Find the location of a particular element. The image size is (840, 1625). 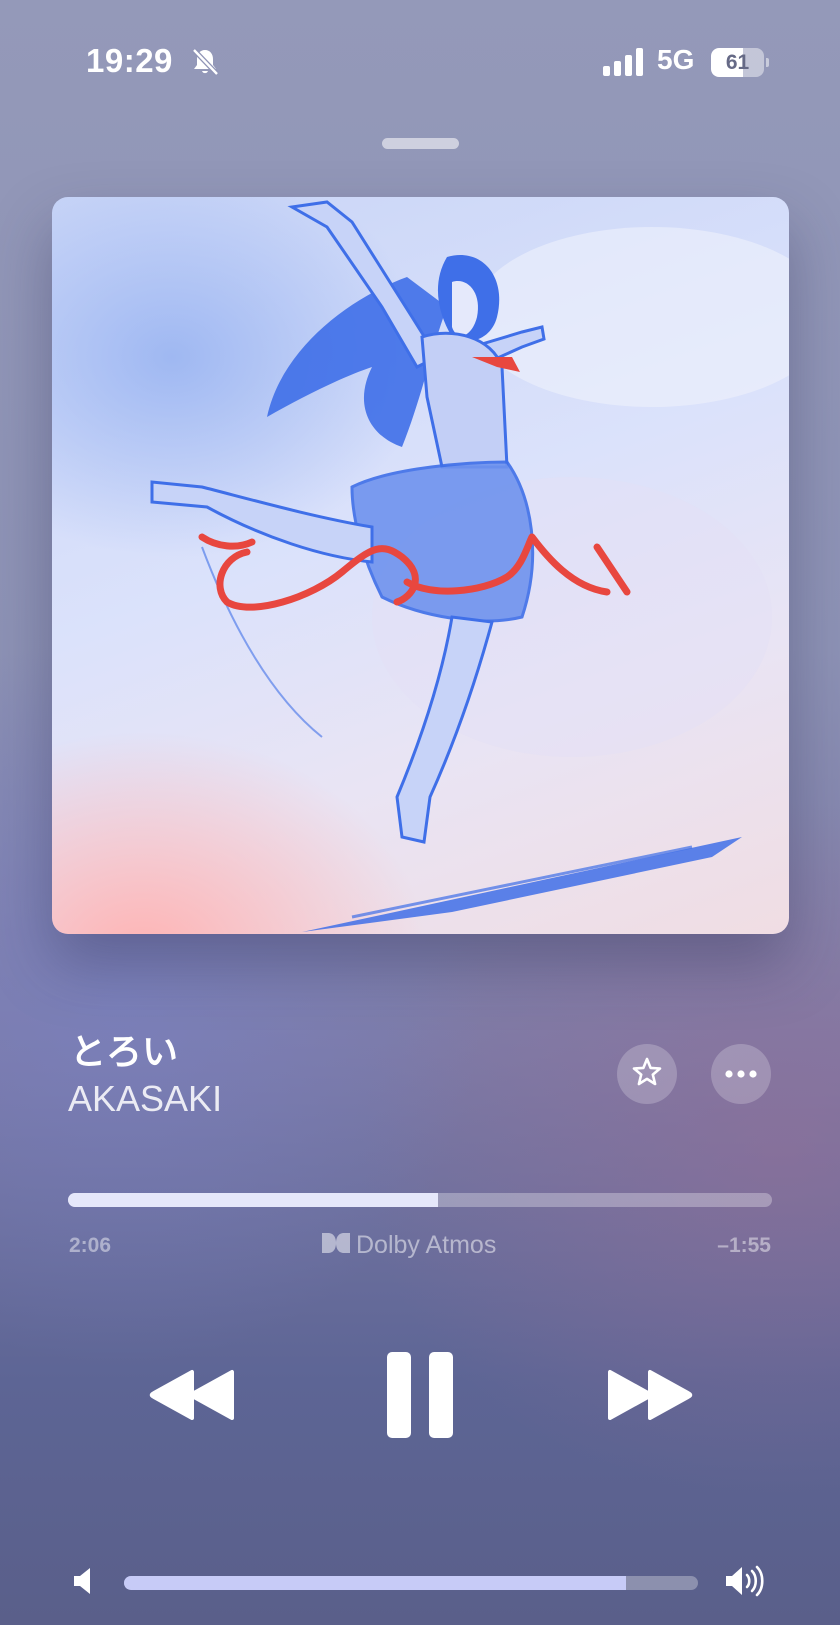

bell-slash-icon is located at coordinates (205, 62).